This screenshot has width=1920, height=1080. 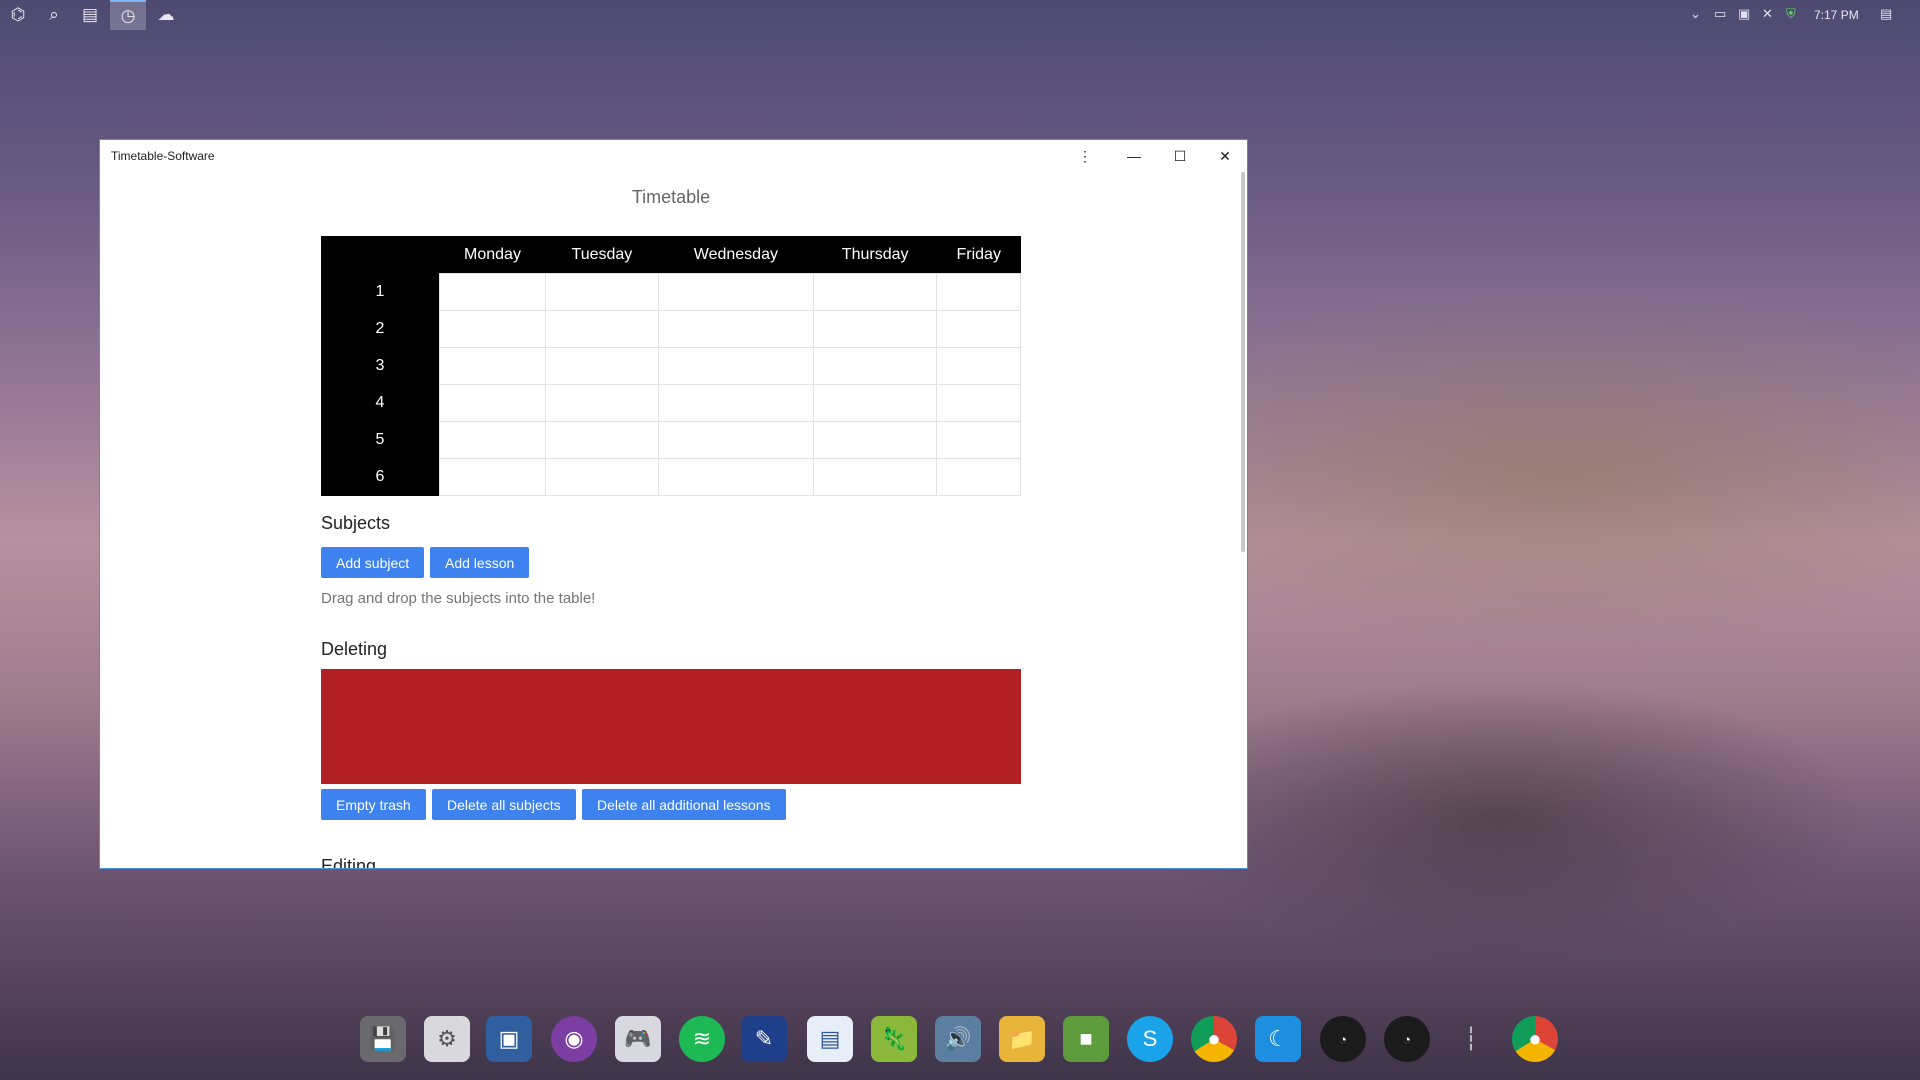 What do you see at coordinates (1180, 156) in the screenshot?
I see `maximize-icon: ☐` at bounding box center [1180, 156].